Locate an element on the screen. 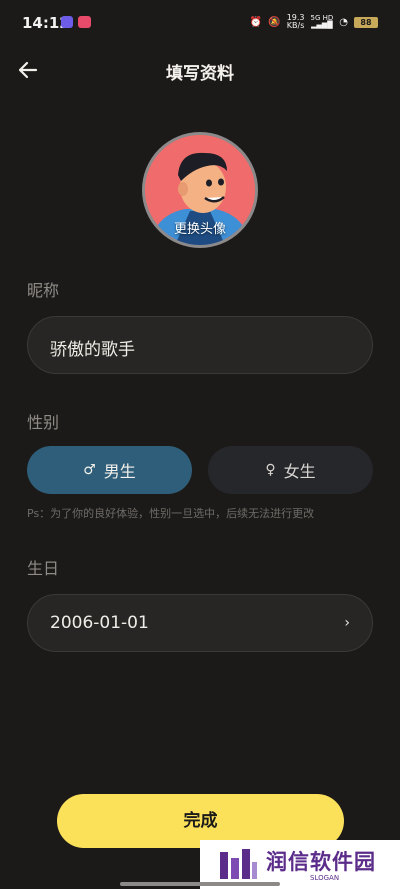  mute-icon: 🔕 is located at coordinates (274, 22).